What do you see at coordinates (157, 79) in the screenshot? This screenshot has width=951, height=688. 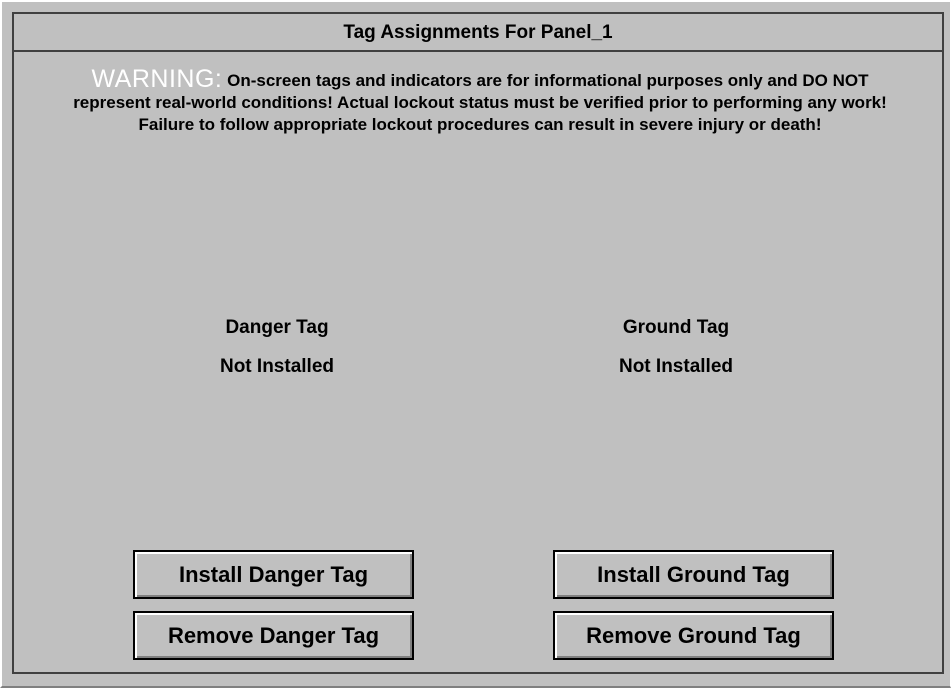 I see `warning-label: WARNING:` at bounding box center [157, 79].